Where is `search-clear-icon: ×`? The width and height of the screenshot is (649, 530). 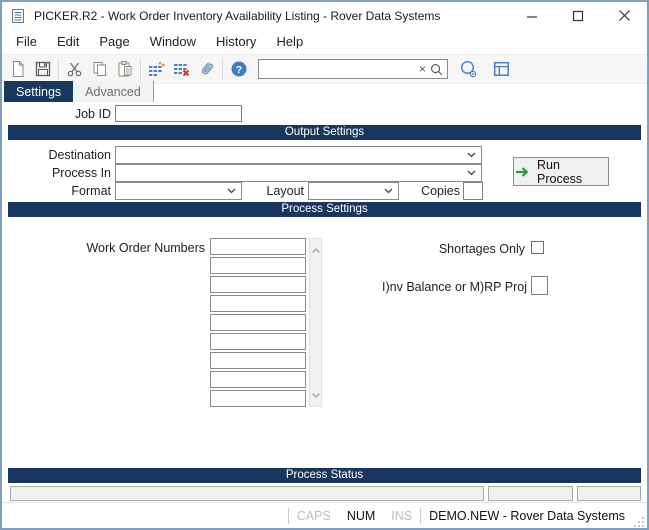
search-clear-icon: × is located at coordinates (422, 69).